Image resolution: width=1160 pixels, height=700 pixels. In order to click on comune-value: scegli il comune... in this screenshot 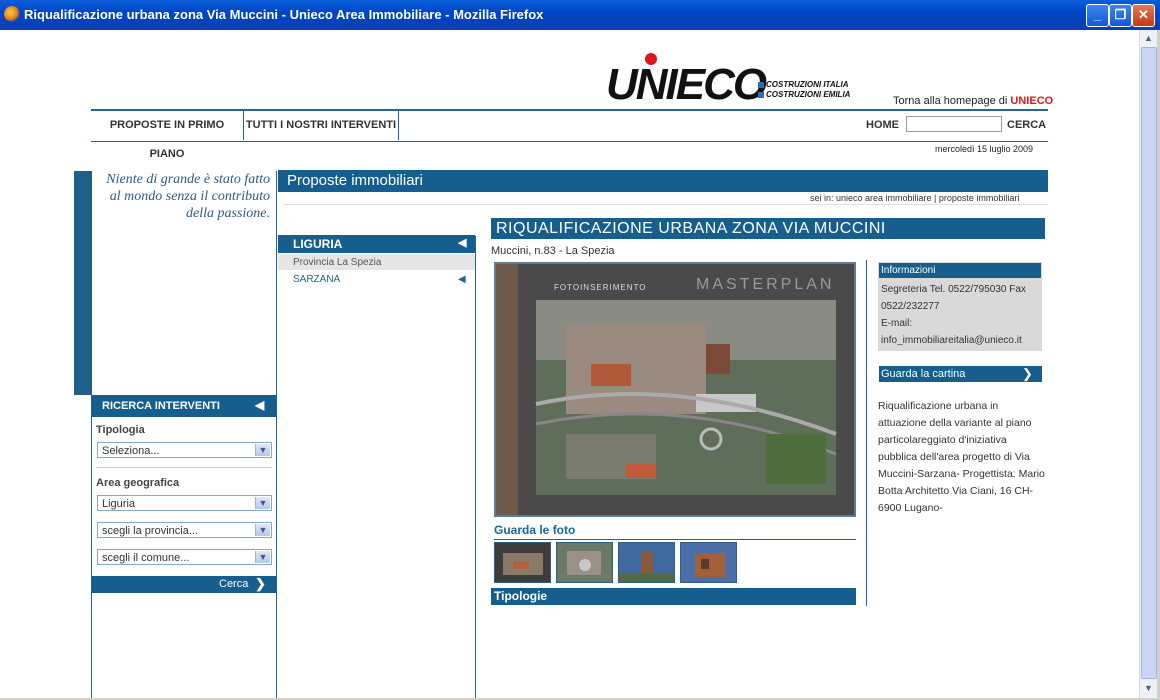, I will do `click(146, 558)`.